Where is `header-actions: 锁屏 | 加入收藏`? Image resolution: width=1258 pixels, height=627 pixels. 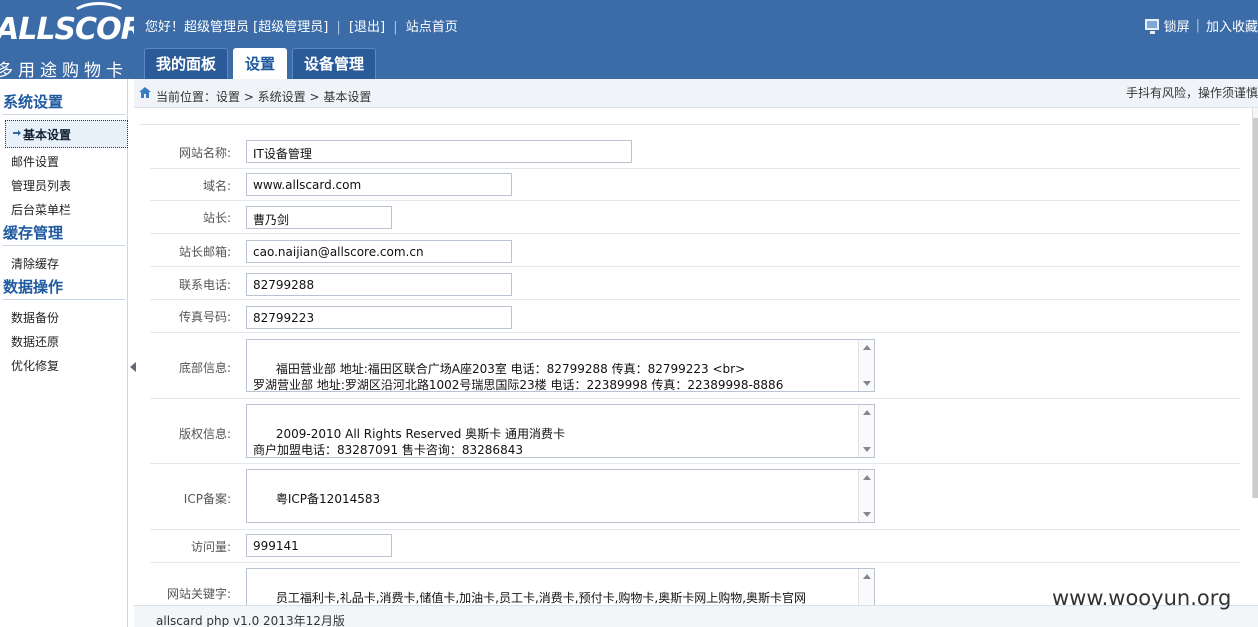
header-actions: 锁屏 | 加入收藏 is located at coordinates (1201, 25).